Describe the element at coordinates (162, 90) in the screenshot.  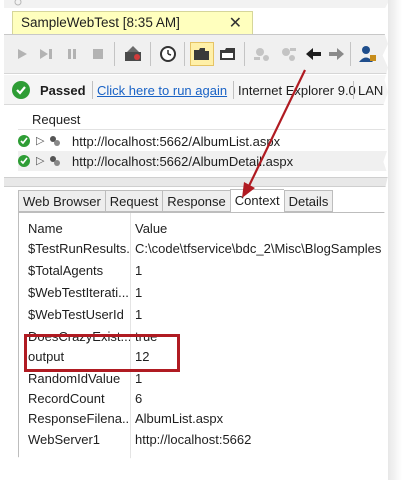
I see `run-again-link: Click here to run again` at that location.